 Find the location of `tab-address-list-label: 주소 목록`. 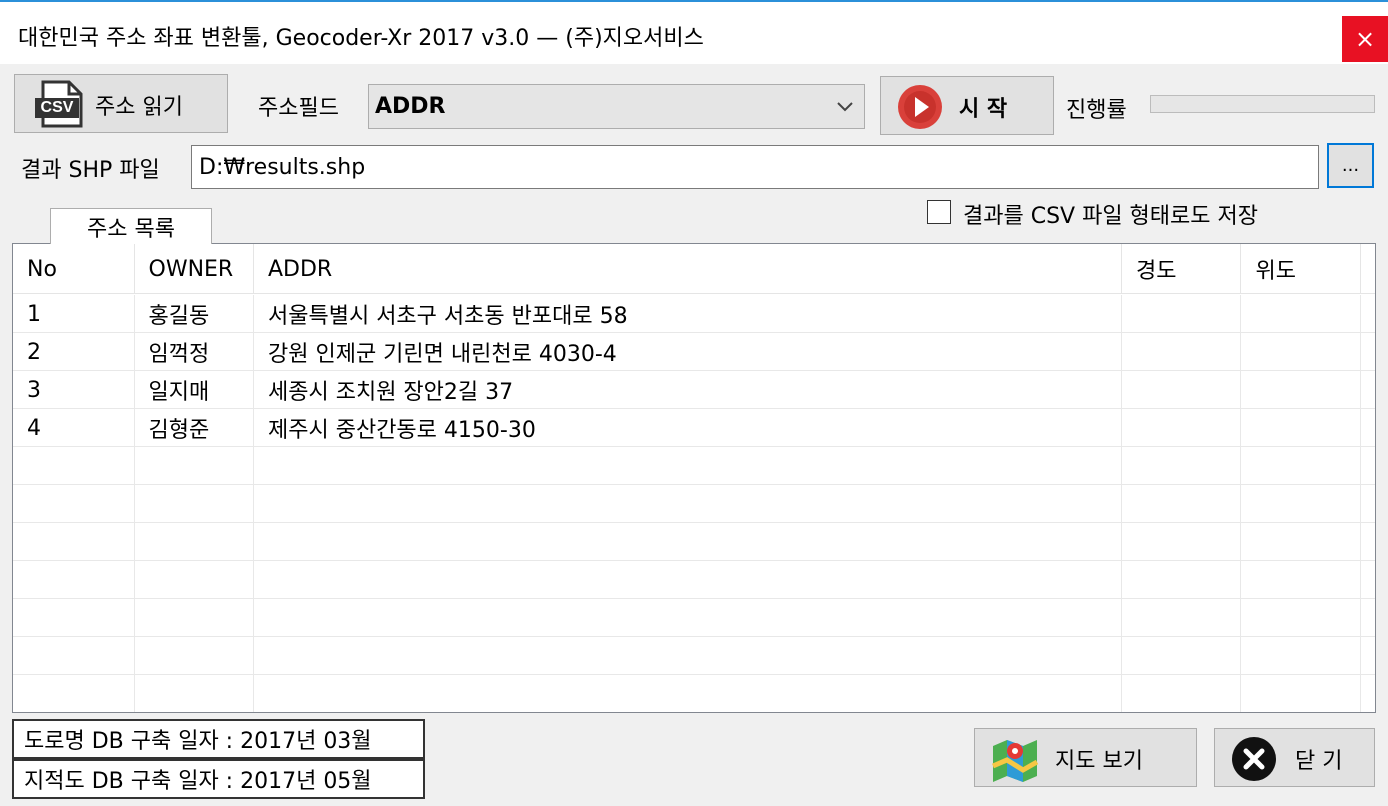

tab-address-list-label: 주소 목록 is located at coordinates (131, 229).